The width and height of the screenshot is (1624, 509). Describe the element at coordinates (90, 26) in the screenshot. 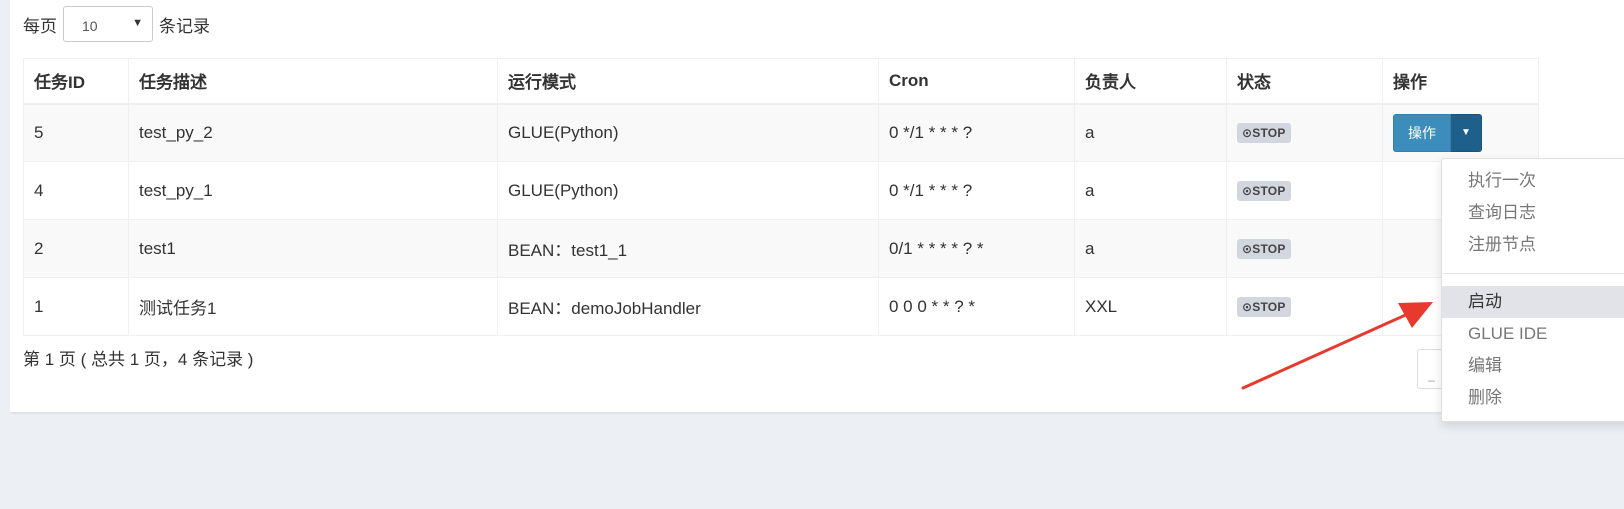

I see `page-length-value: 10` at that location.